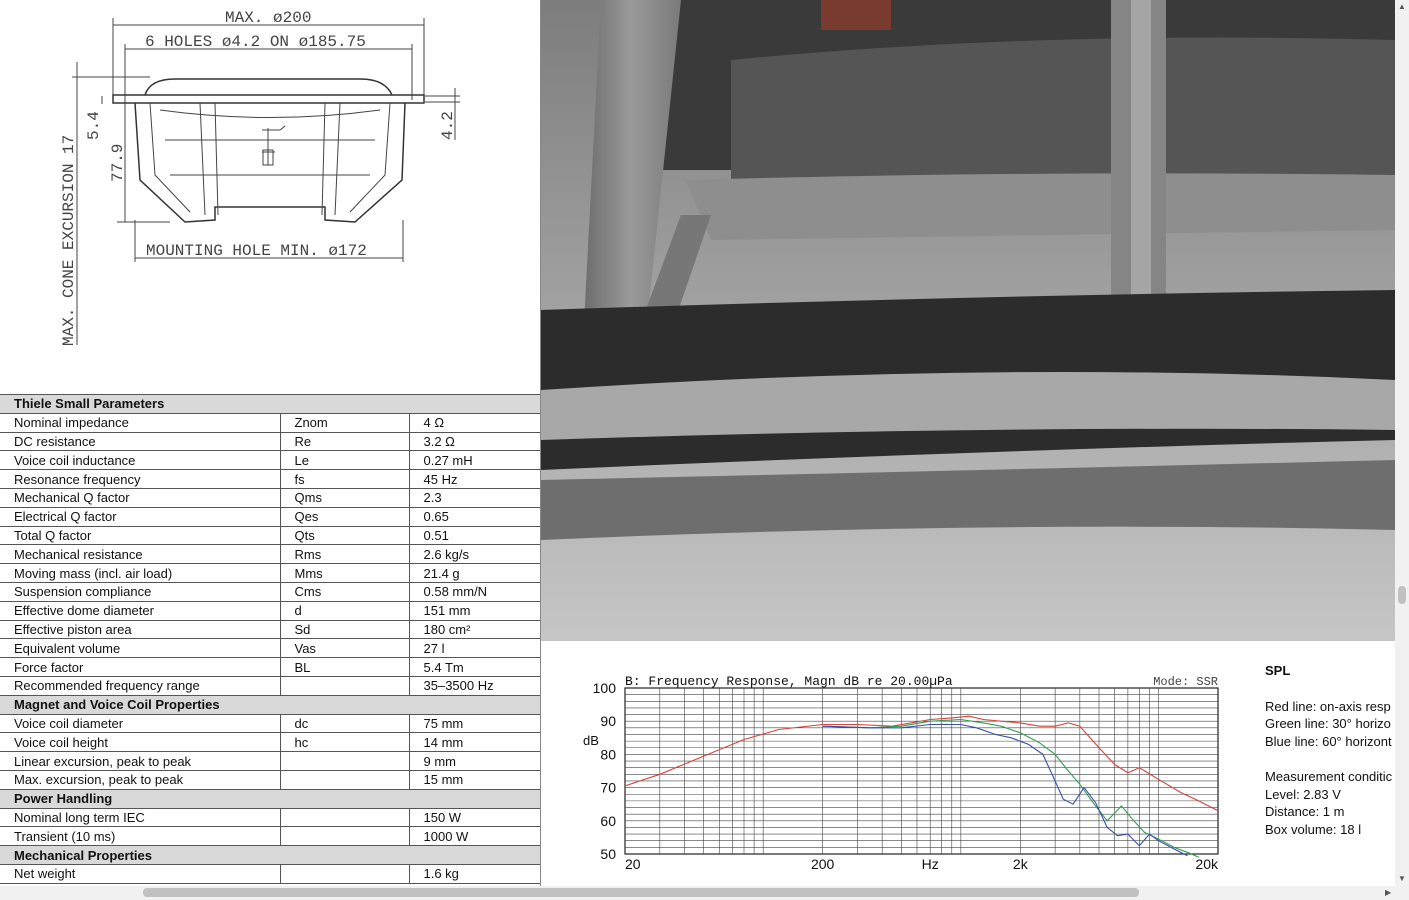 The width and height of the screenshot is (1409, 900). Describe the element at coordinates (1329, 776) in the screenshot. I see `measurement-conditions-label: Measurement conditic` at that location.